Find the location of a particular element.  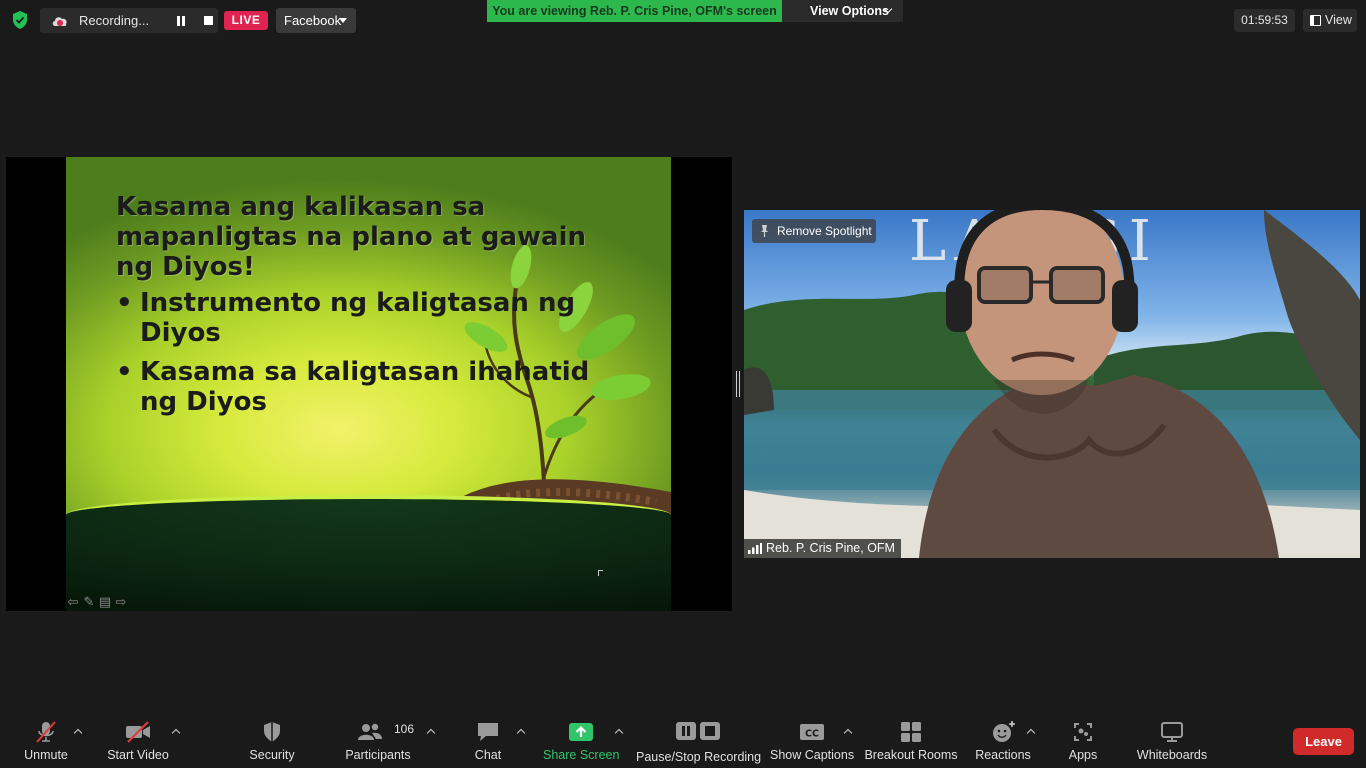

pause-stop-recording-button: Pause/Stop Recording is located at coordinates (699, 740).